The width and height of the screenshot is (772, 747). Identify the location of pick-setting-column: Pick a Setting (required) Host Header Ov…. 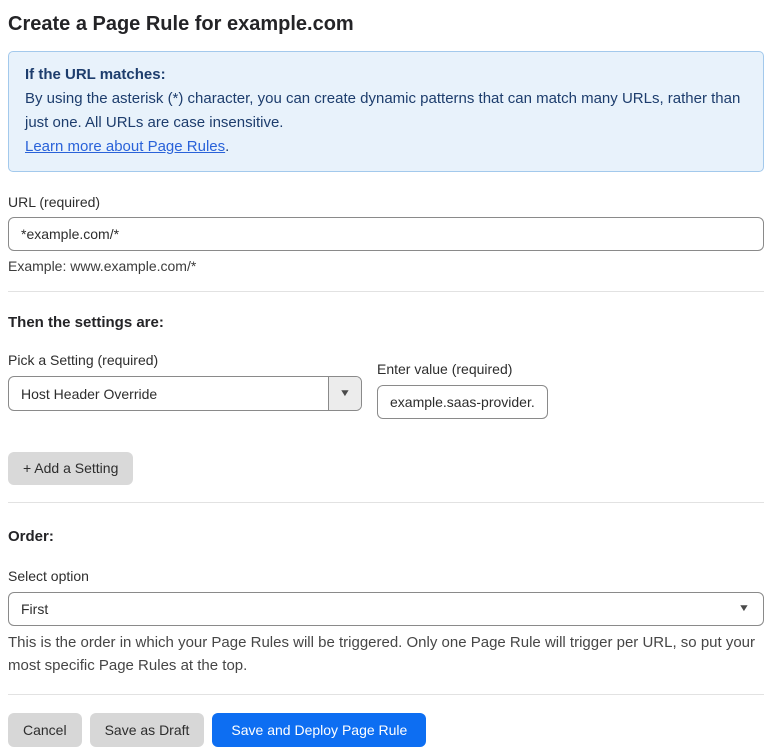
(185, 381).